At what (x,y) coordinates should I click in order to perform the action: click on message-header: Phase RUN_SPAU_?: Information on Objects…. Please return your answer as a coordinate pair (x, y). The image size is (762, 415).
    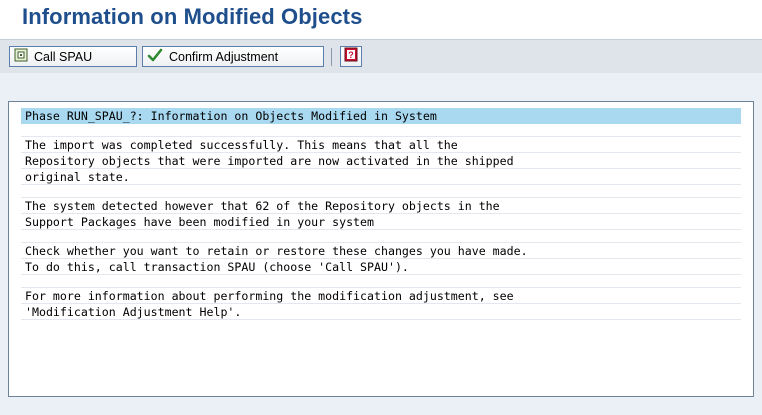
    Looking at the image, I should click on (381, 116).